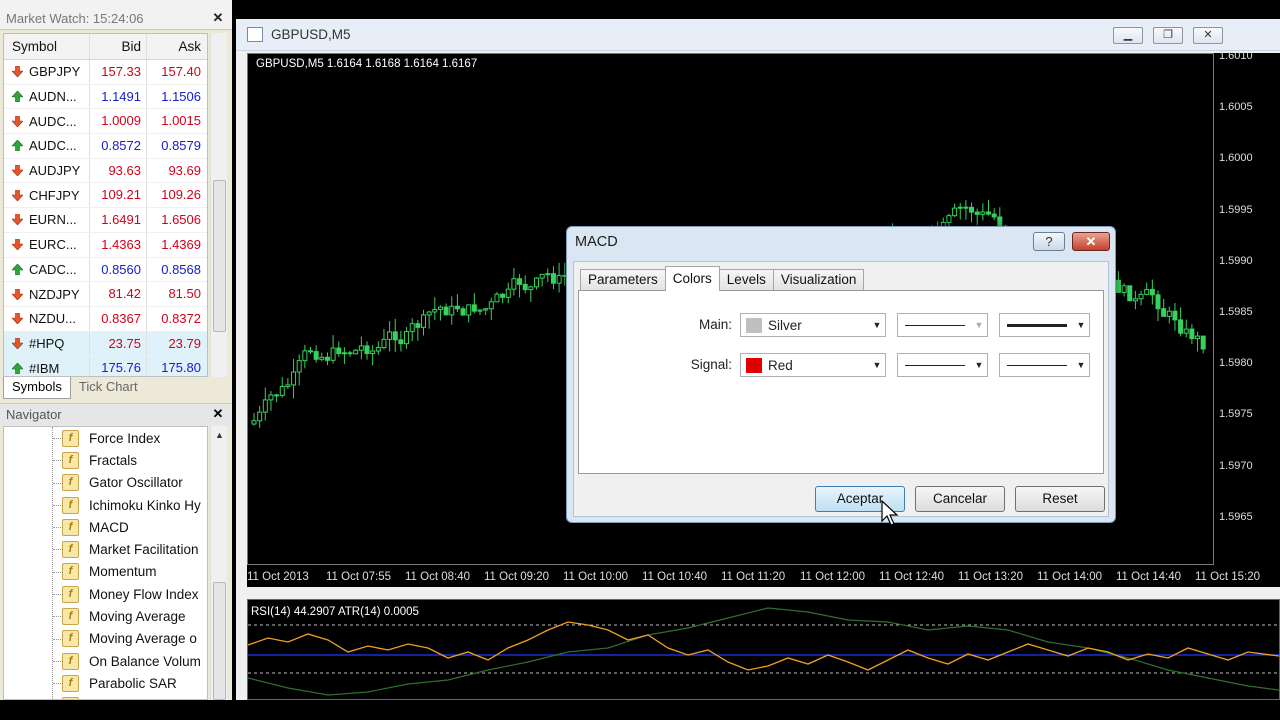 This screenshot has height=720, width=1280. Describe the element at coordinates (118, 72) in the screenshot. I see `bid-cell: 157.33` at that location.